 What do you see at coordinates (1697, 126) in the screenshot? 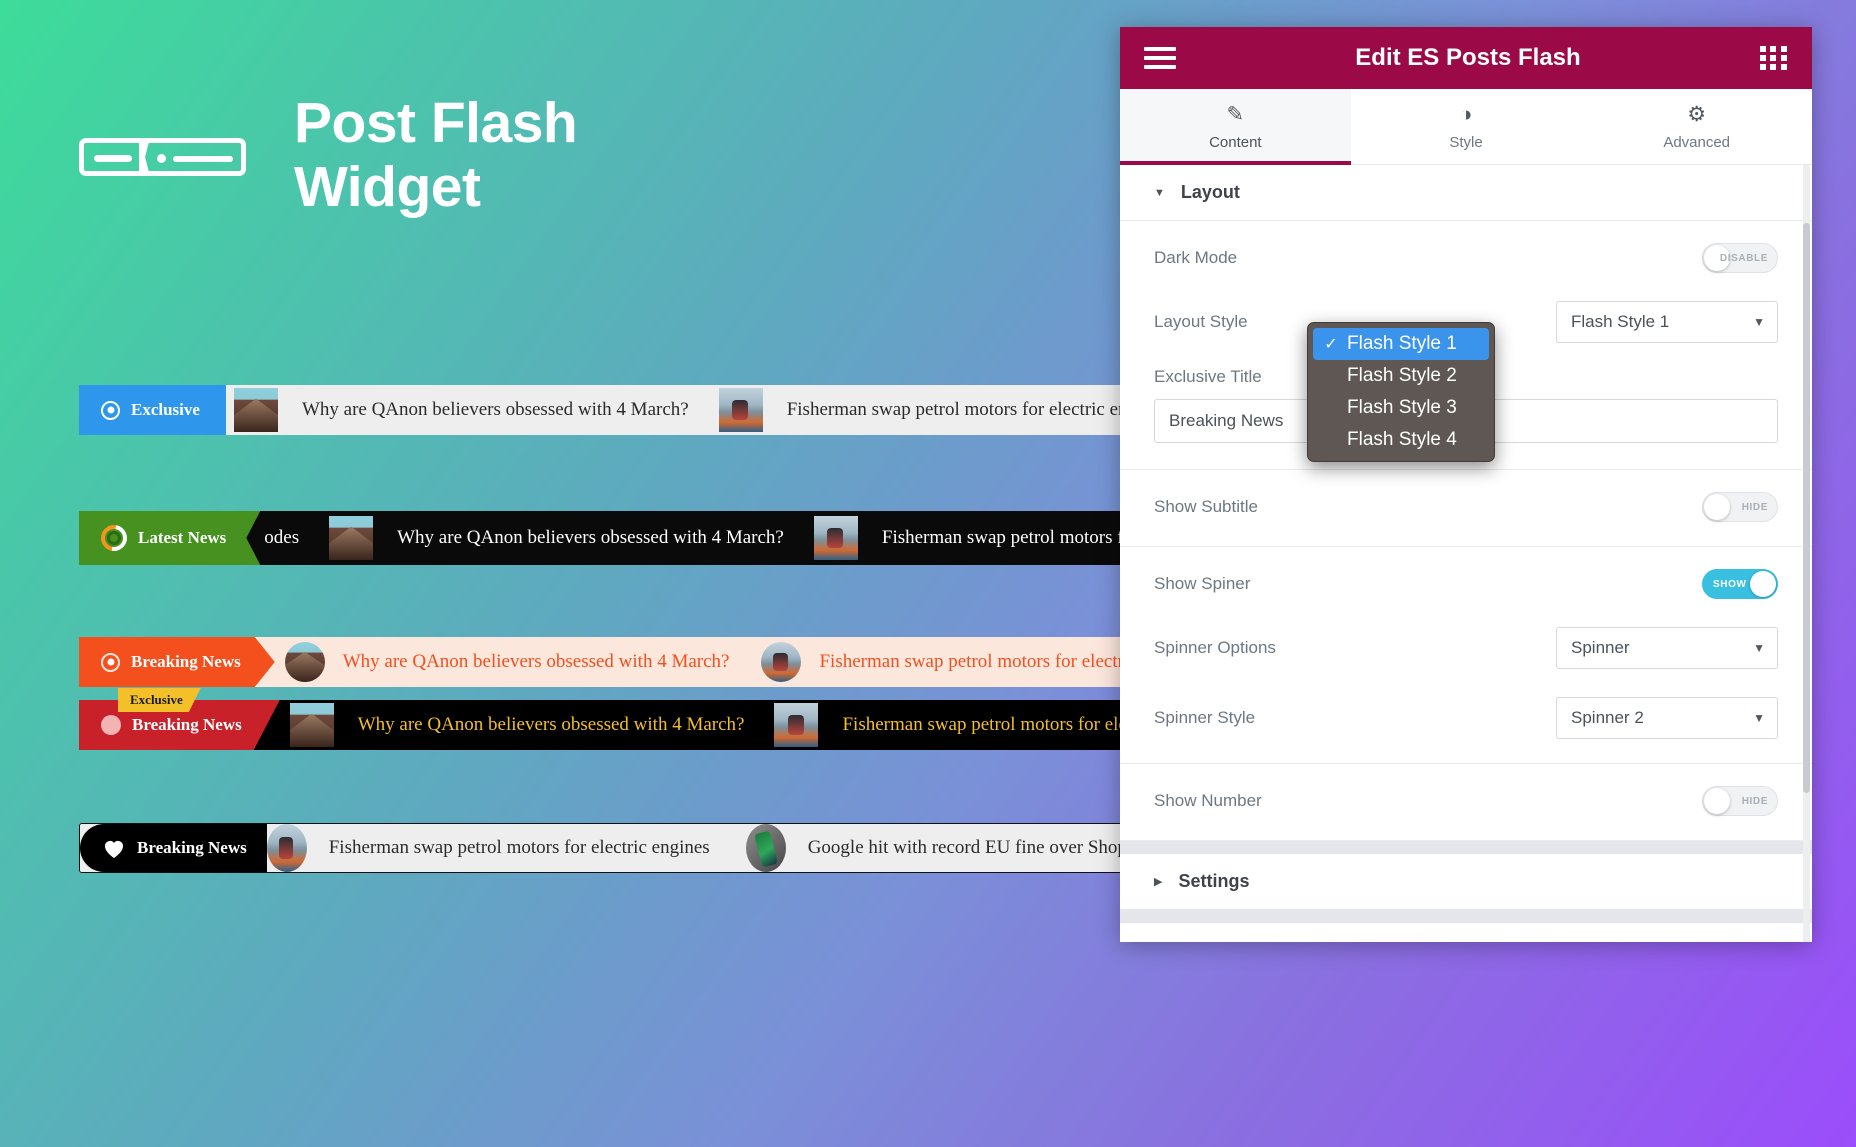
I see `tab-advanced: ⚙ Advanced` at bounding box center [1697, 126].